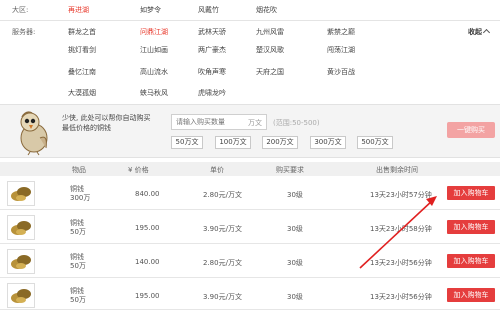 The height and width of the screenshot is (310, 500). I want to click on server-item: 群龙之首, so click(82, 32).